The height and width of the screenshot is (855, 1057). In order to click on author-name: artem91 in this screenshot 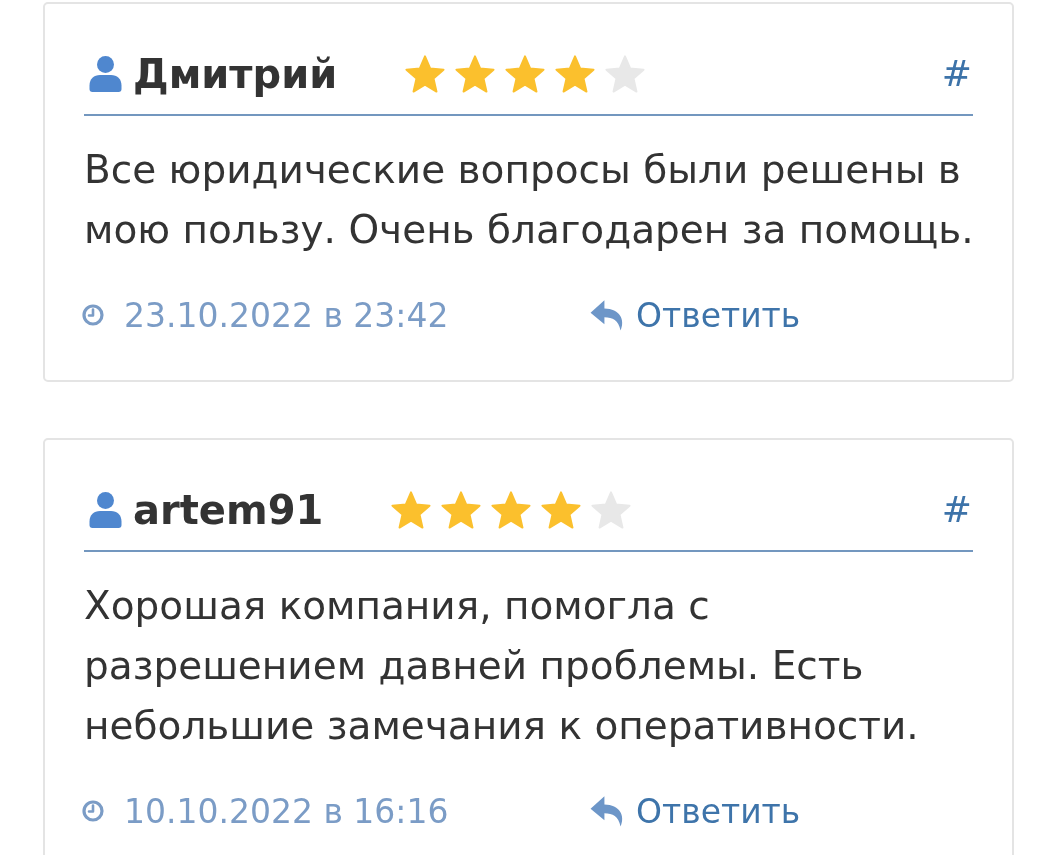, I will do `click(228, 510)`.